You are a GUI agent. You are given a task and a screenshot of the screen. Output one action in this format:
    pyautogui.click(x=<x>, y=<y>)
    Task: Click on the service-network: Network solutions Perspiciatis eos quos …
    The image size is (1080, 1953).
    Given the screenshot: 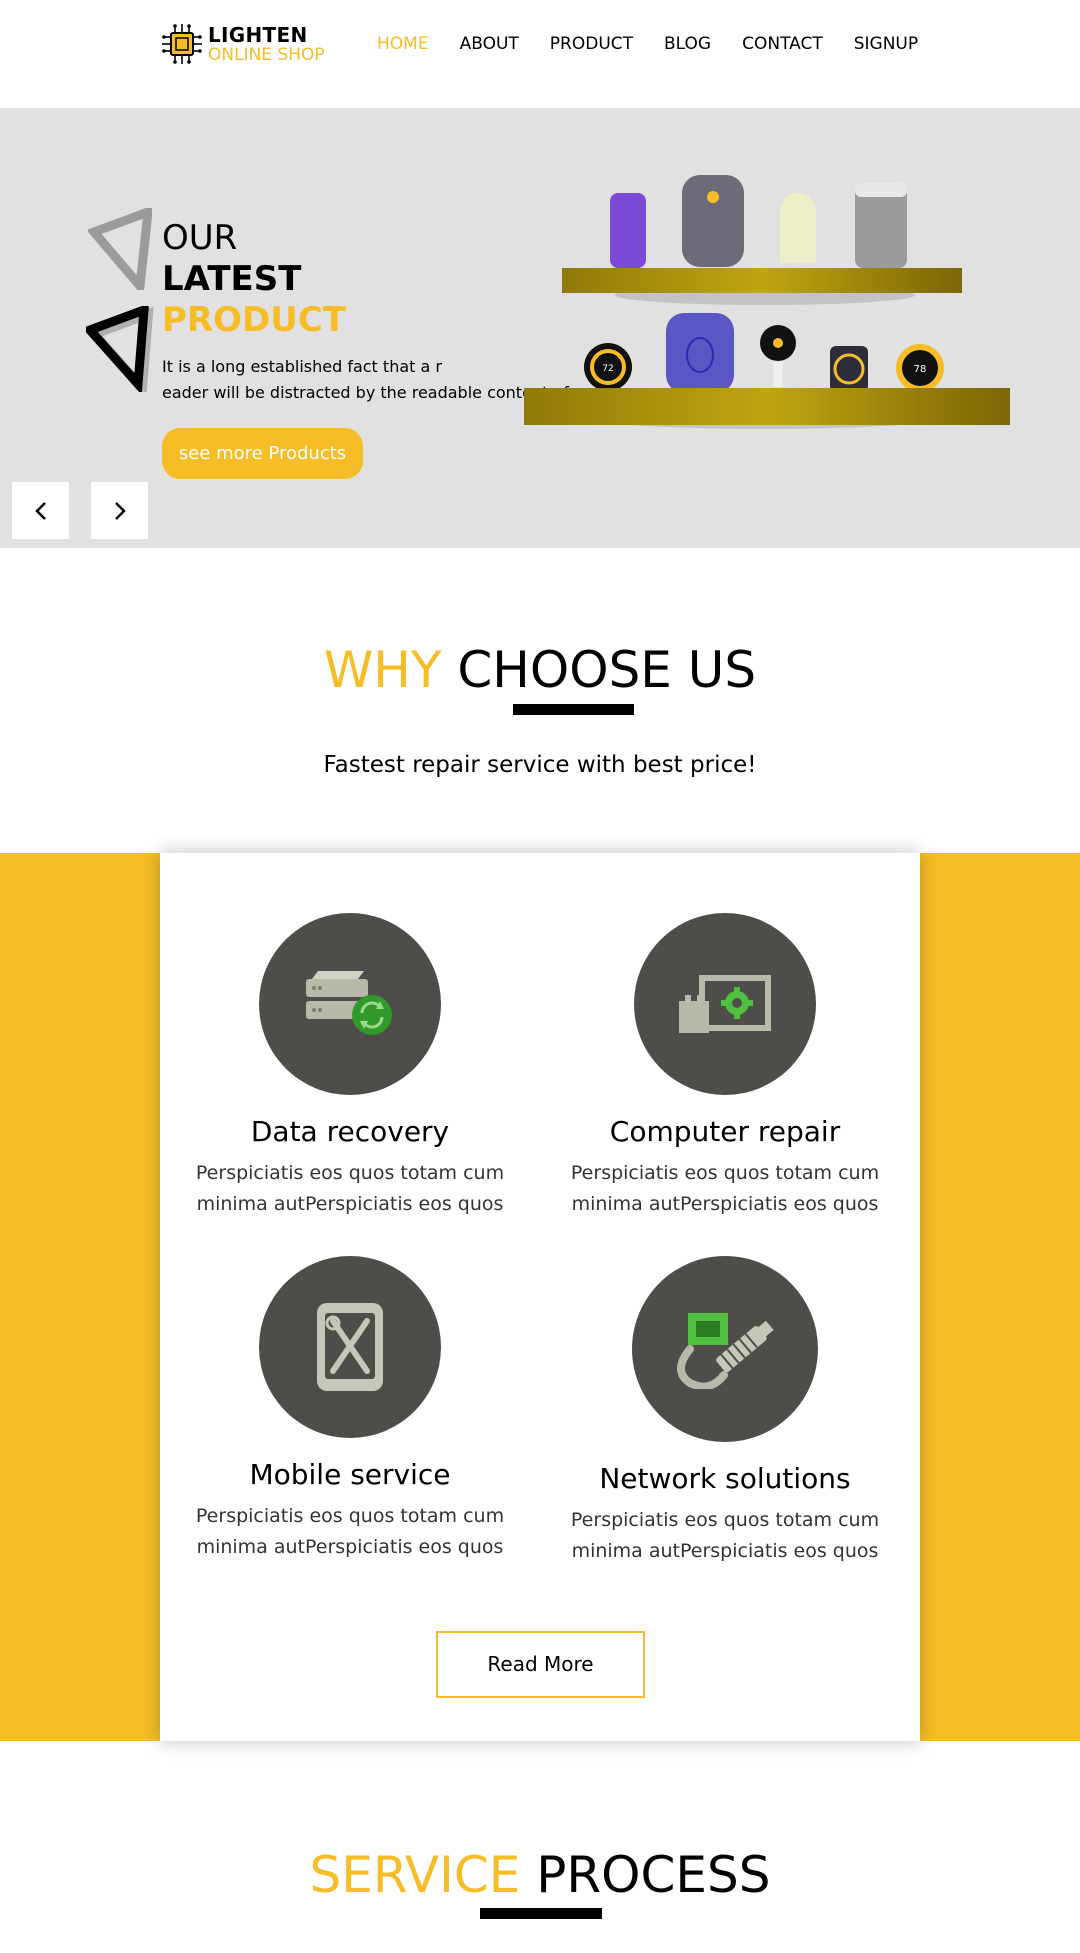 What is the action you would take?
    pyautogui.click(x=725, y=1411)
    